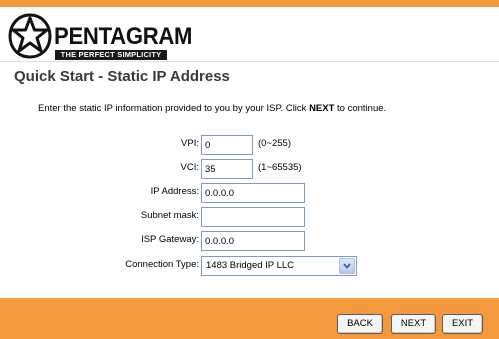 Image resolution: width=499 pixels, height=339 pixels. Describe the element at coordinates (30, 36) in the screenshot. I see `pentagram-star-icon` at that location.